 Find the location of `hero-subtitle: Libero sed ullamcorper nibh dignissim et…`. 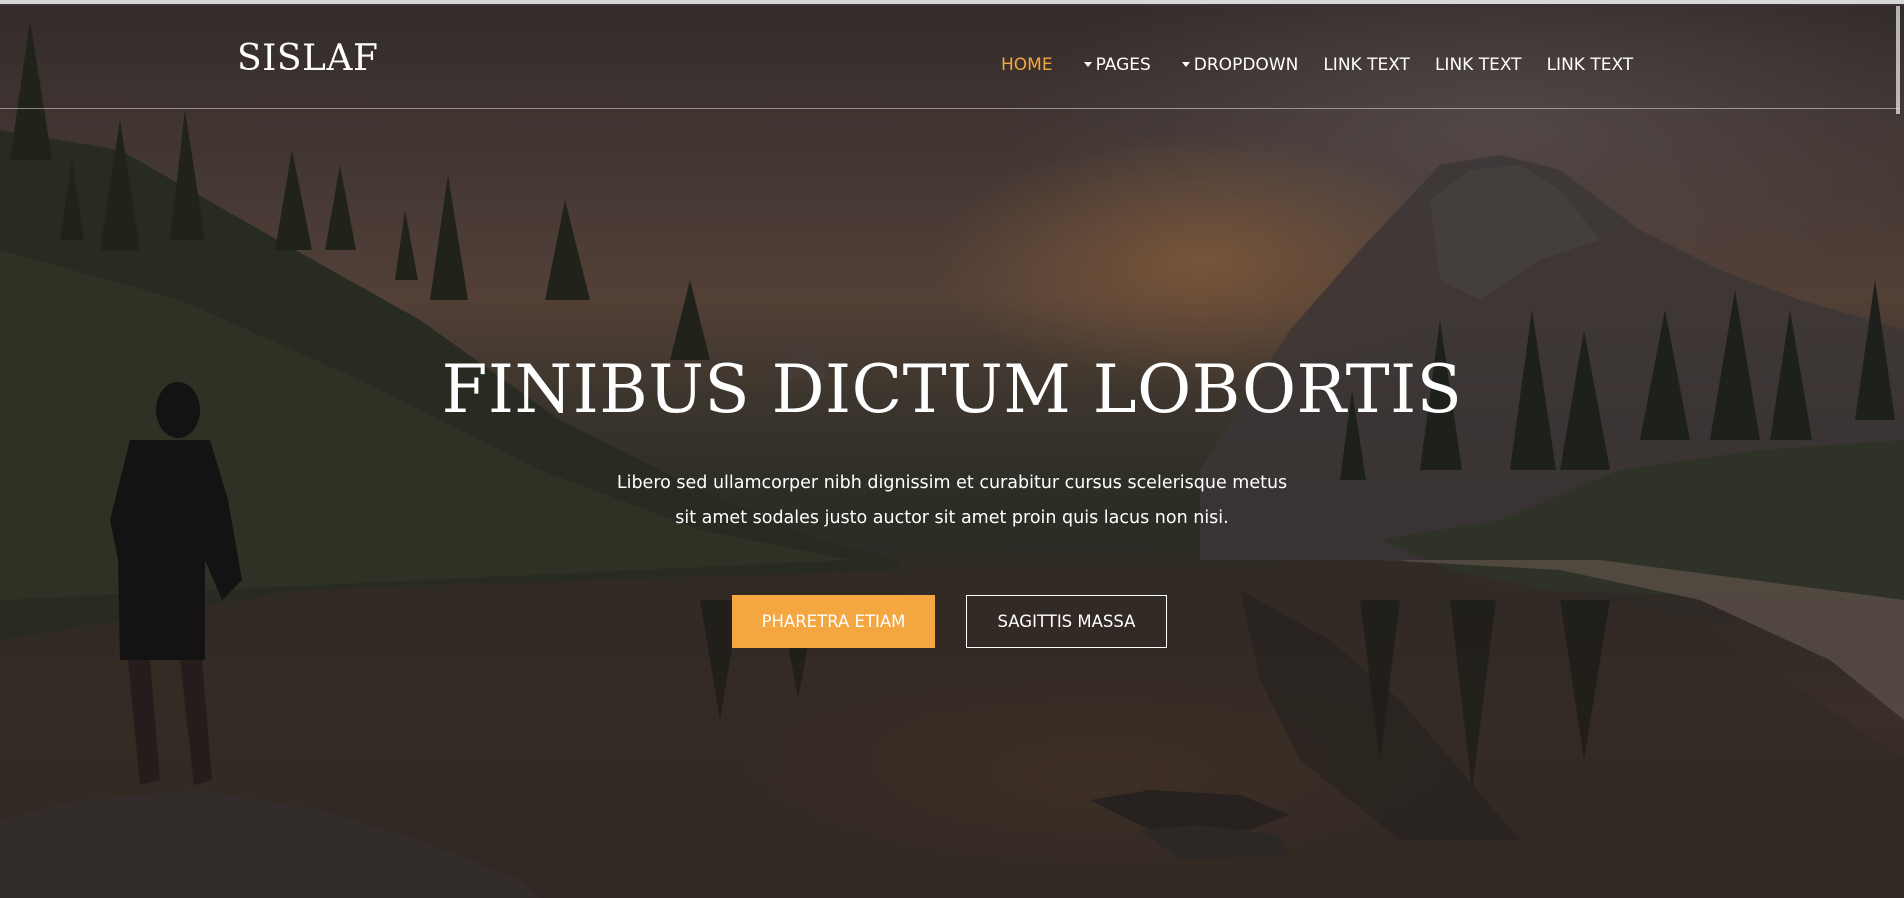

hero-subtitle: Libero sed ullamcorper nibh dignissim et… is located at coordinates (952, 501).